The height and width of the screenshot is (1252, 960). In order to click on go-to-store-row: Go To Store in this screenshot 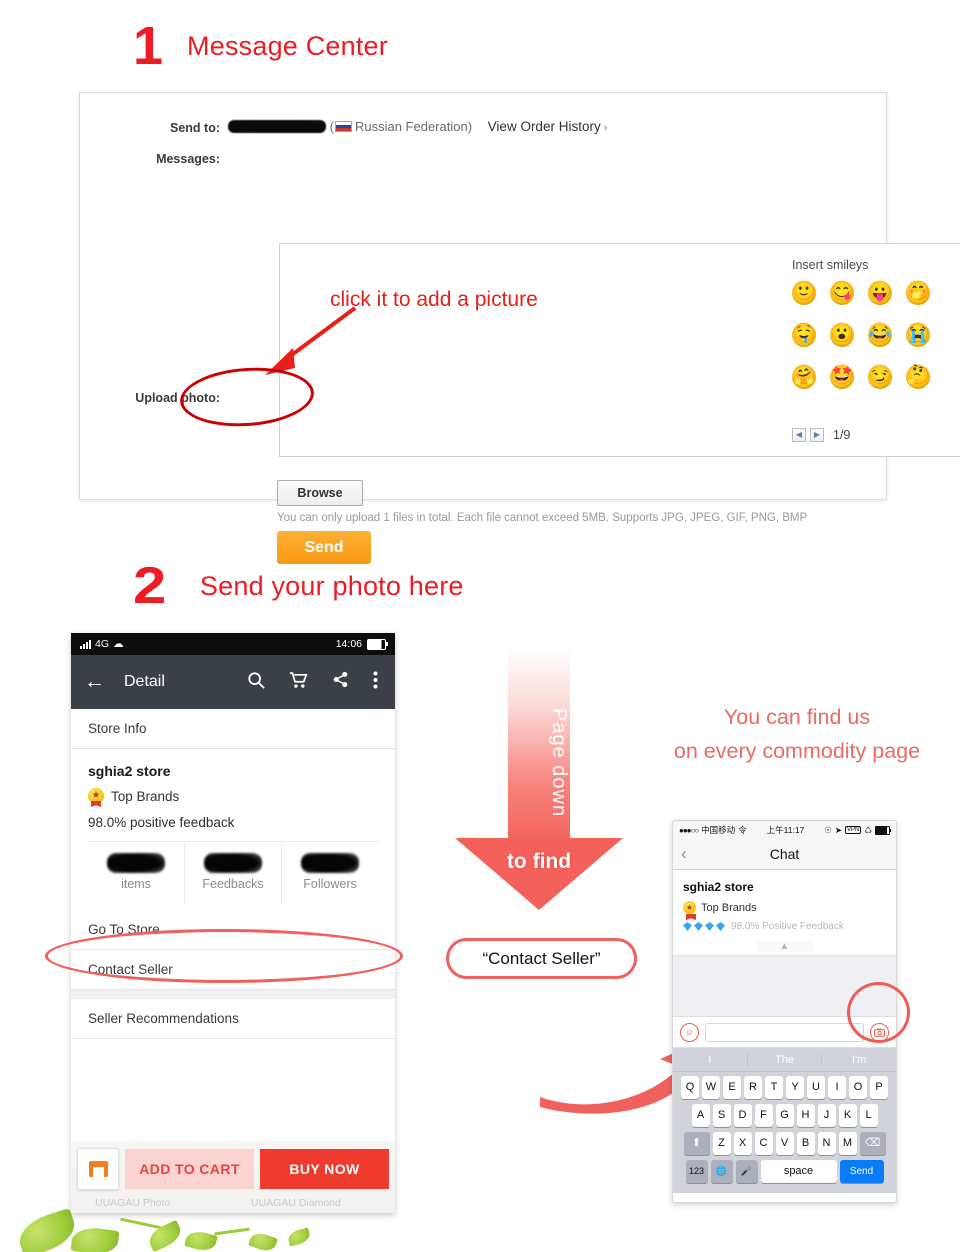, I will do `click(233, 930)`.